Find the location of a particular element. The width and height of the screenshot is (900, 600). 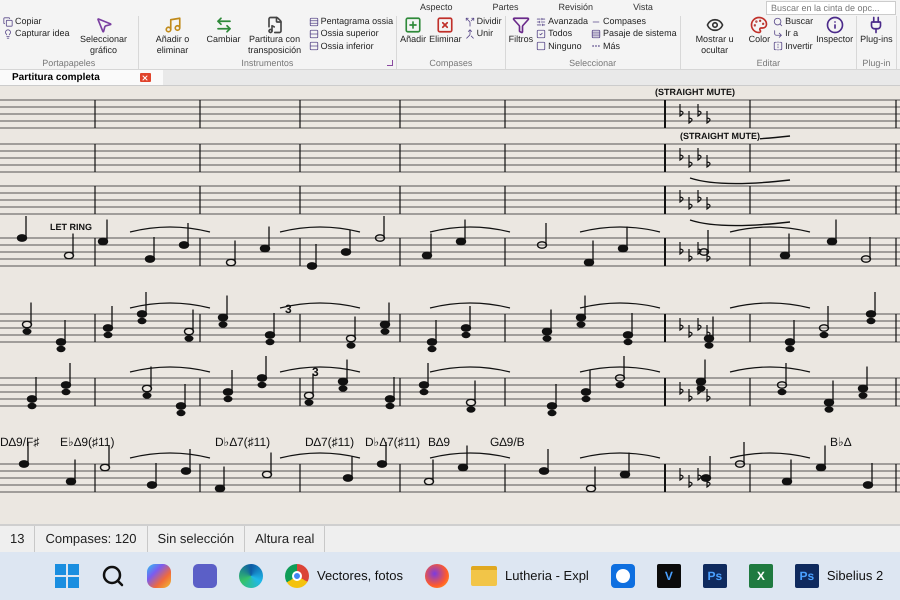

lightbulb-icon is located at coordinates (8, 33).